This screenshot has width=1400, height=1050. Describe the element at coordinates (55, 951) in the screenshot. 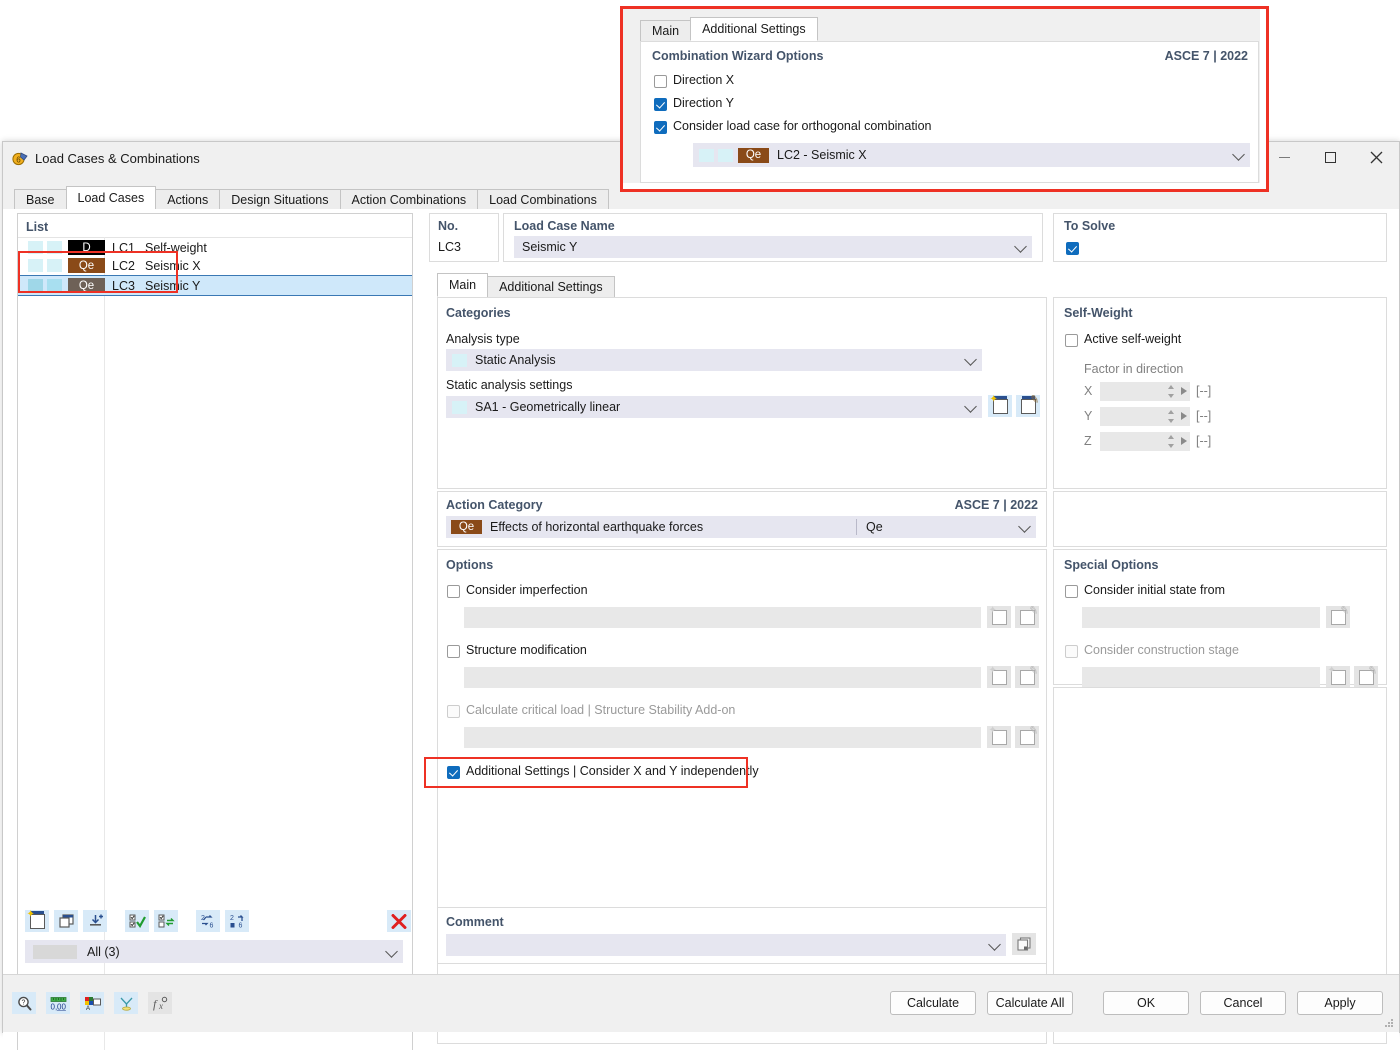

I see `filter-color-swatch` at that location.